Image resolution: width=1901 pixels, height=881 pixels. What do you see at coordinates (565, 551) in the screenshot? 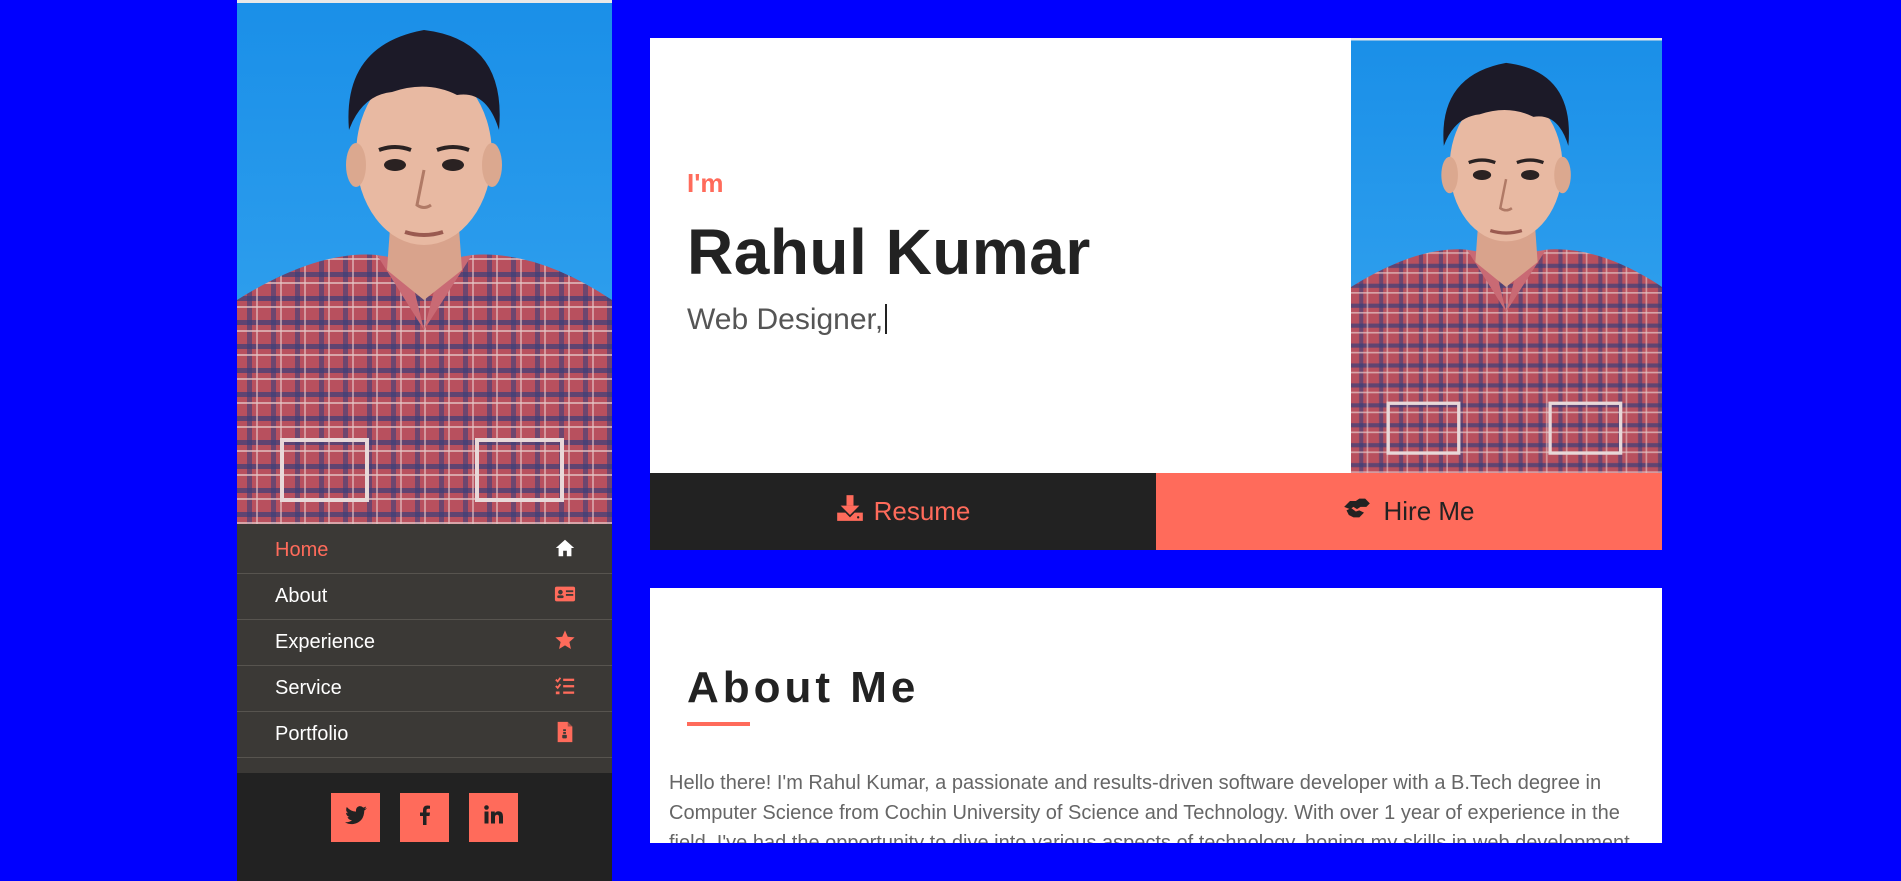
I see `home-icon` at bounding box center [565, 551].